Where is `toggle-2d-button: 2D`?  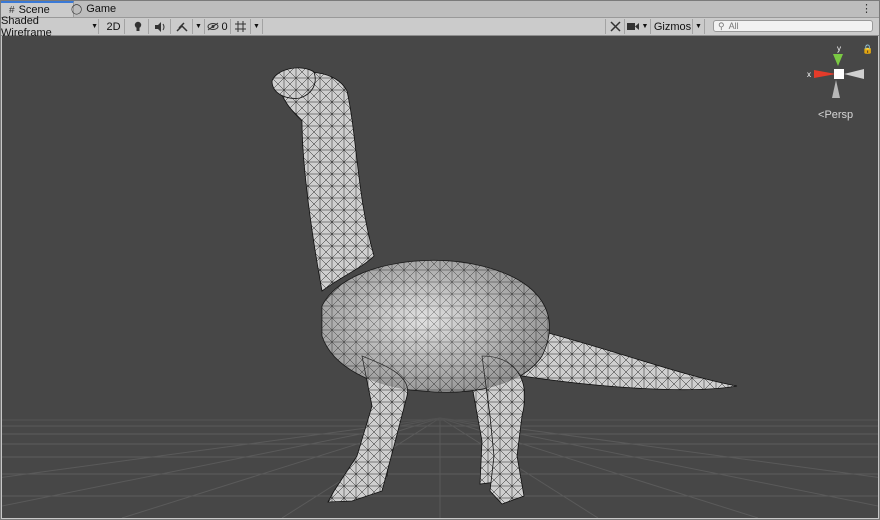 toggle-2d-button: 2D is located at coordinates (114, 26).